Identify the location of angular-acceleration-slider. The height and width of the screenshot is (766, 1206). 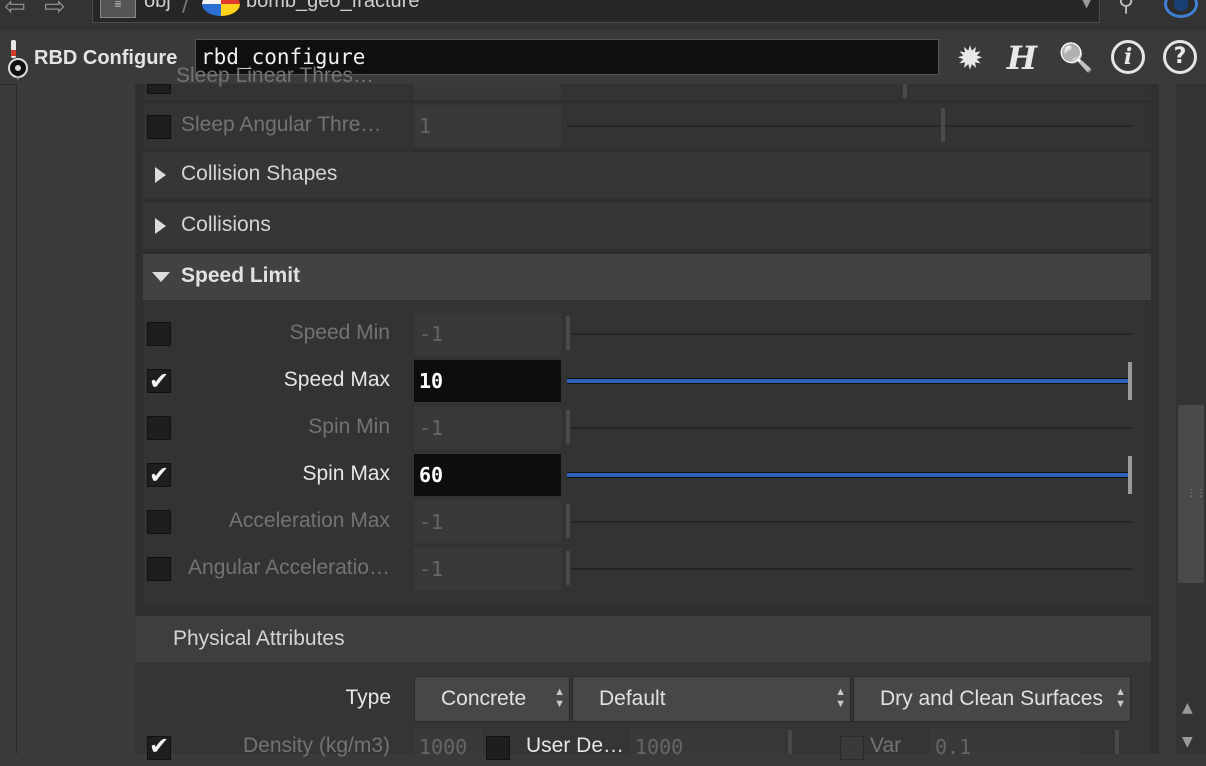
(850, 569).